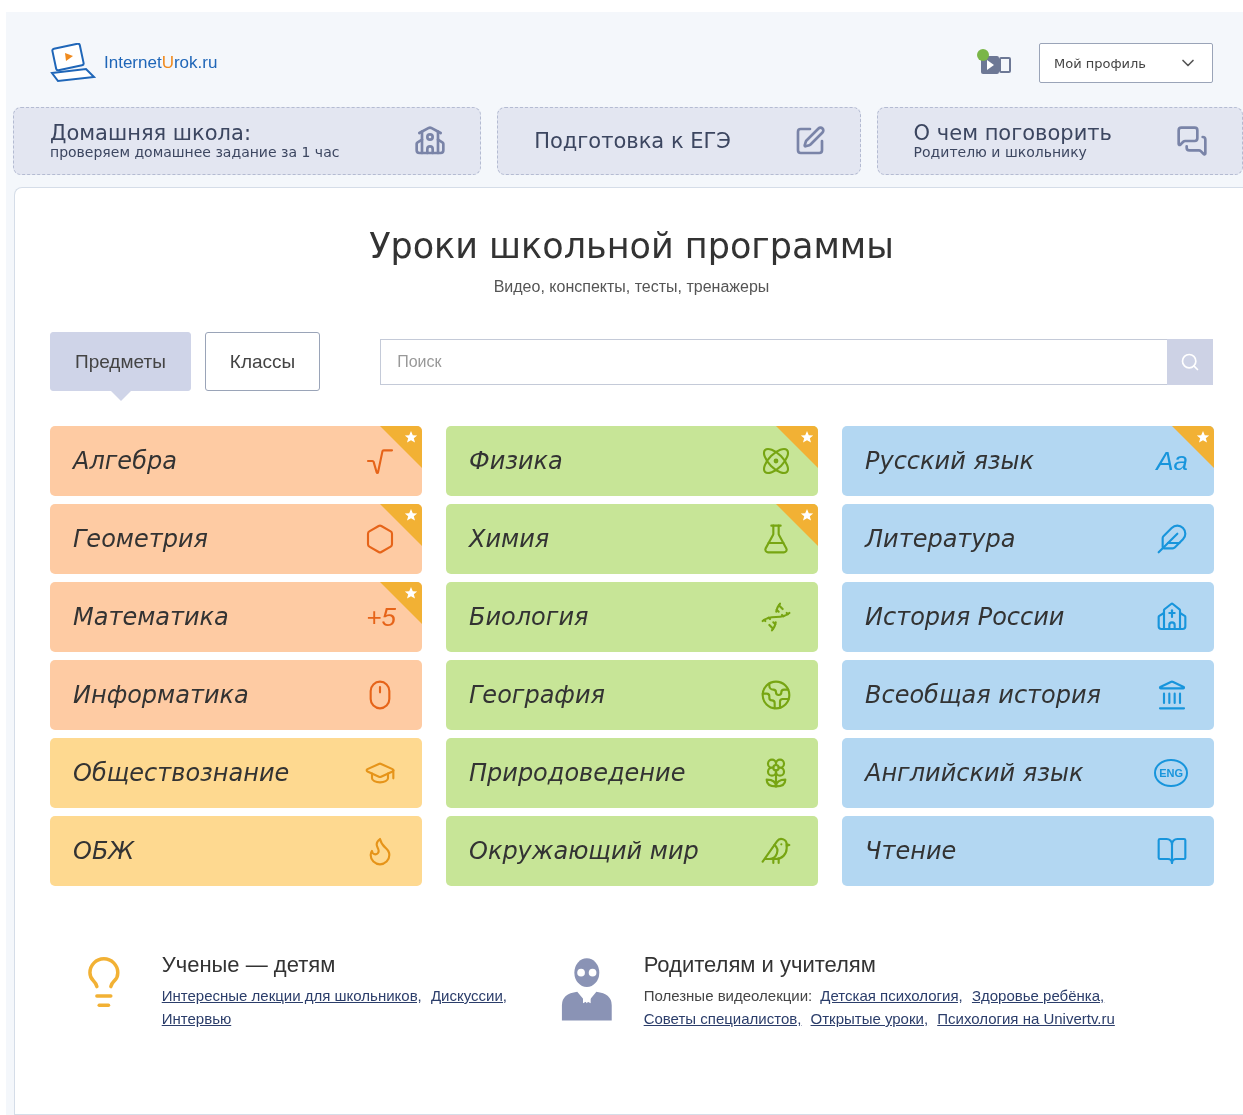  Describe the element at coordinates (1172, 461) in the screenshot. I see `icon-label: Aa` at that location.